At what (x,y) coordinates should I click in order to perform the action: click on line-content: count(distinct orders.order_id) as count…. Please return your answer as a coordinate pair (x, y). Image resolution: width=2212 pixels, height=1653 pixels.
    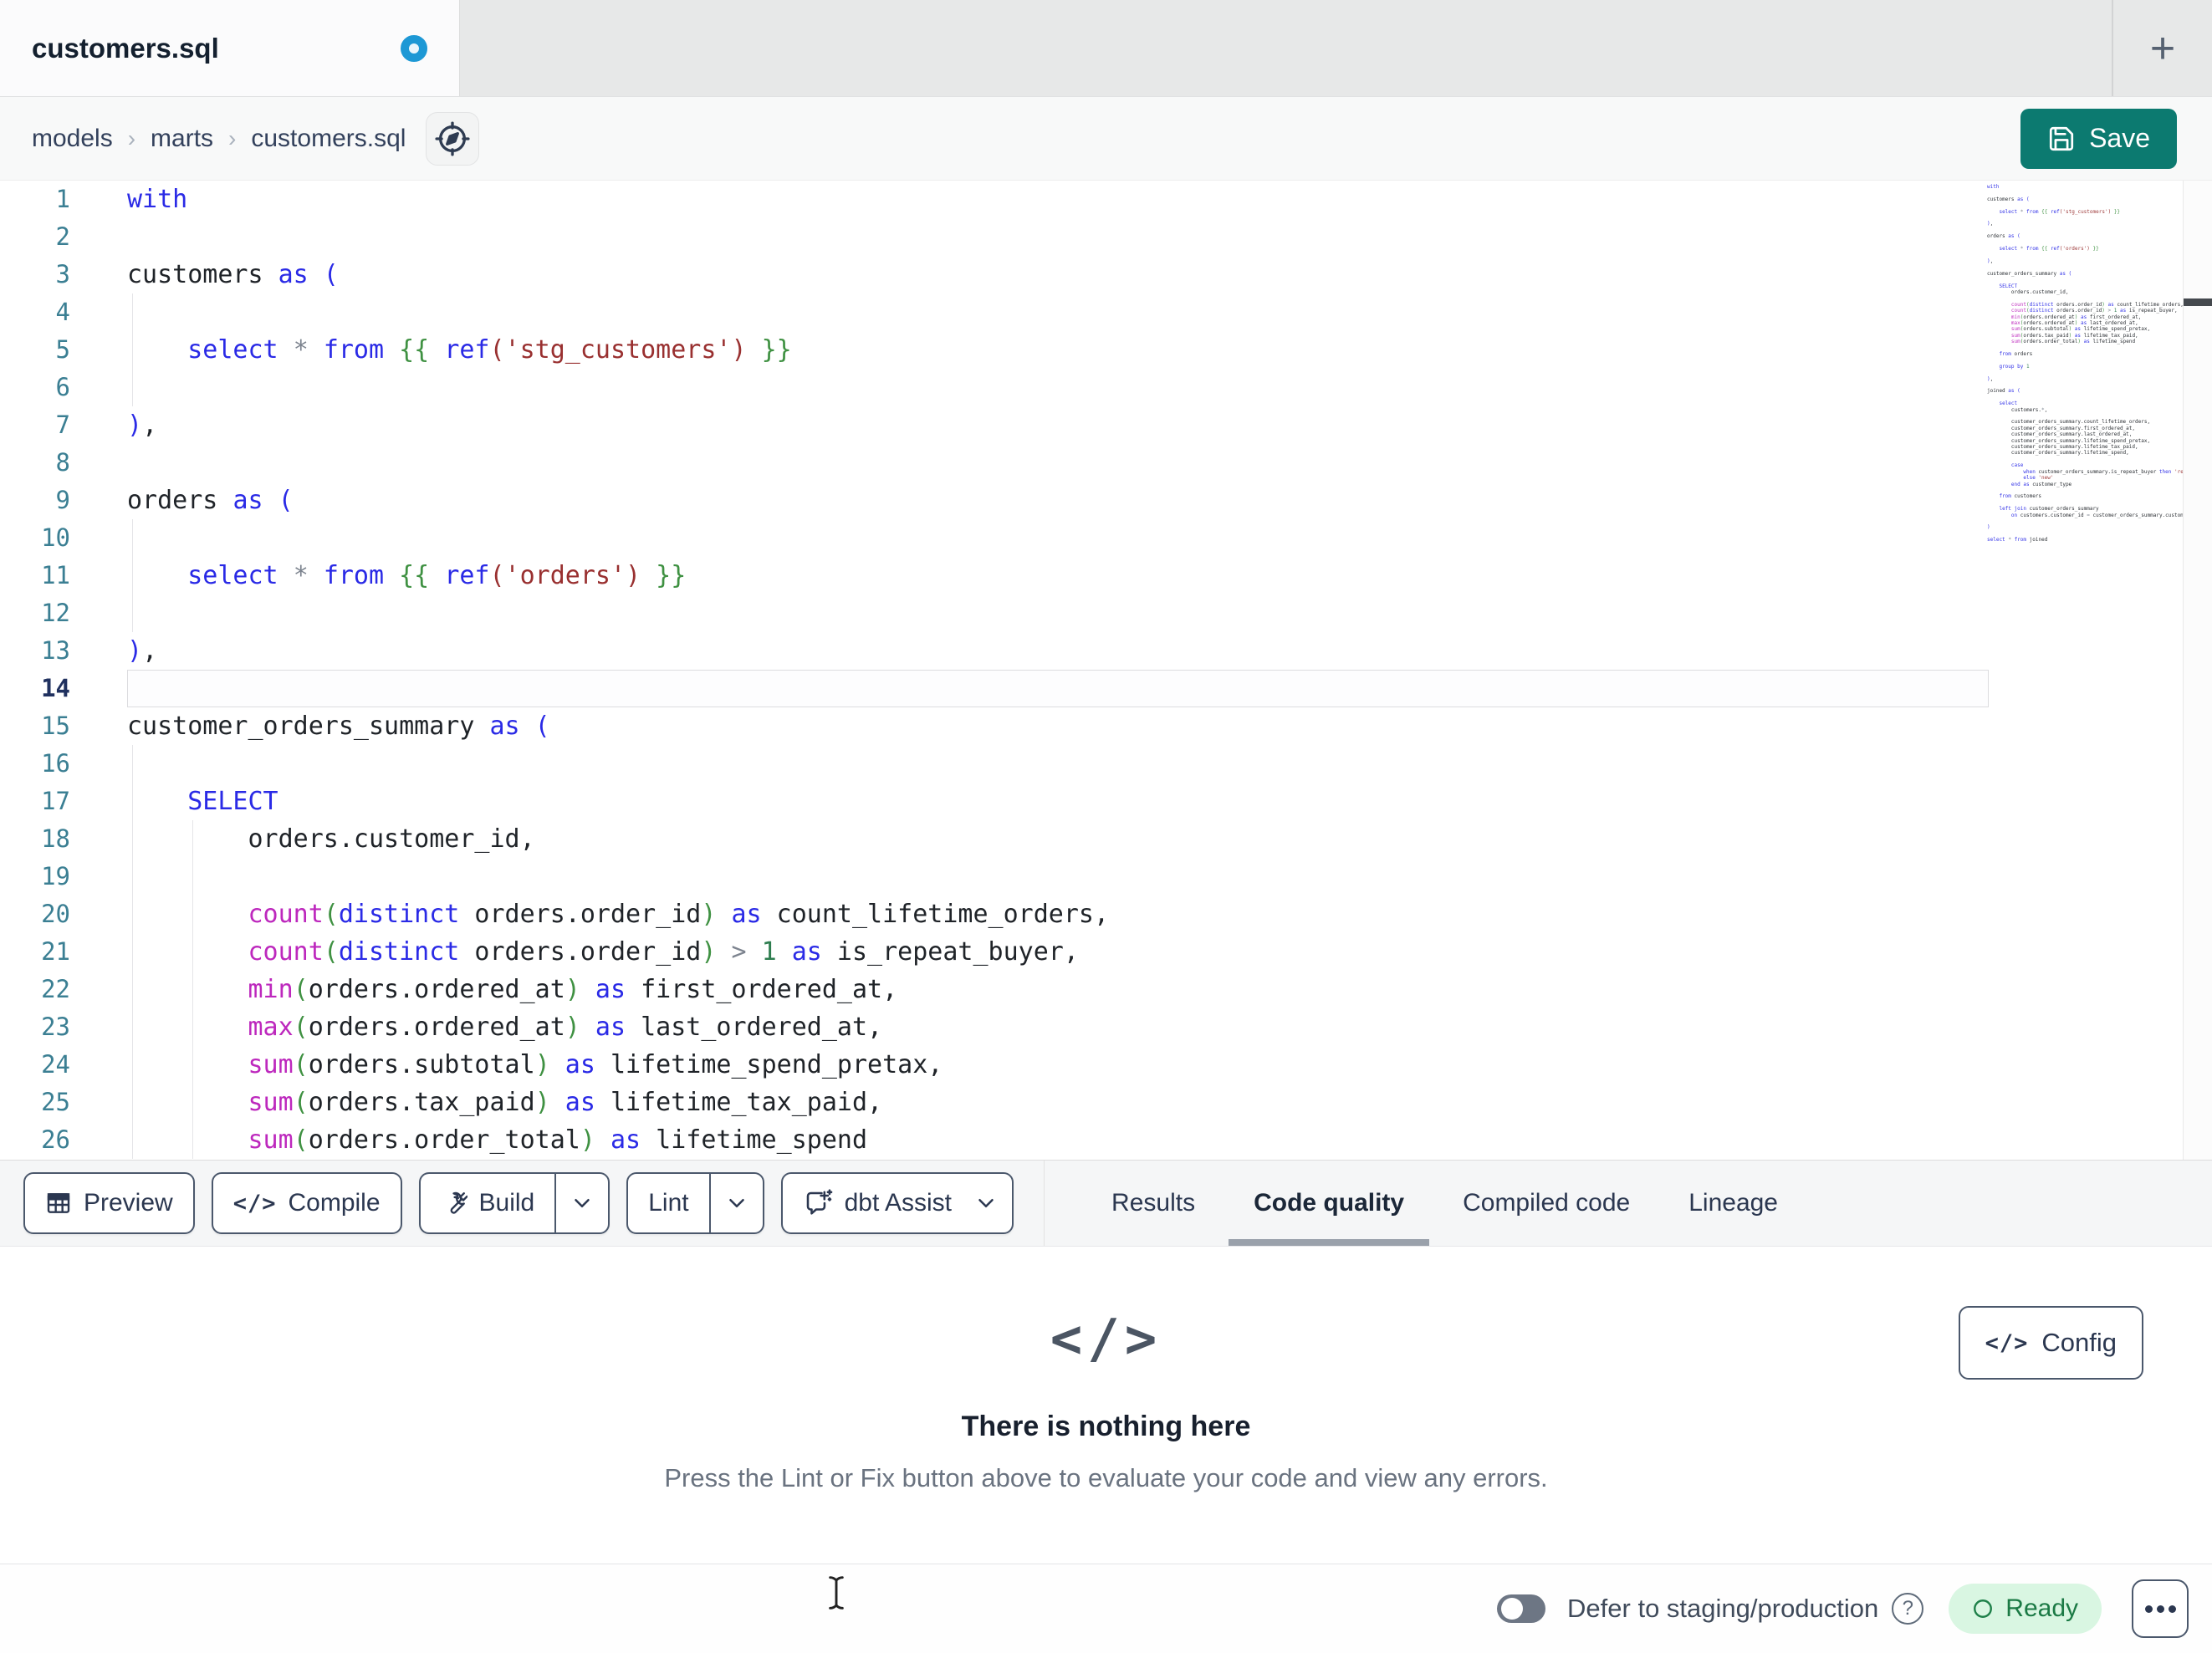
    Looking at the image, I should click on (1058, 914).